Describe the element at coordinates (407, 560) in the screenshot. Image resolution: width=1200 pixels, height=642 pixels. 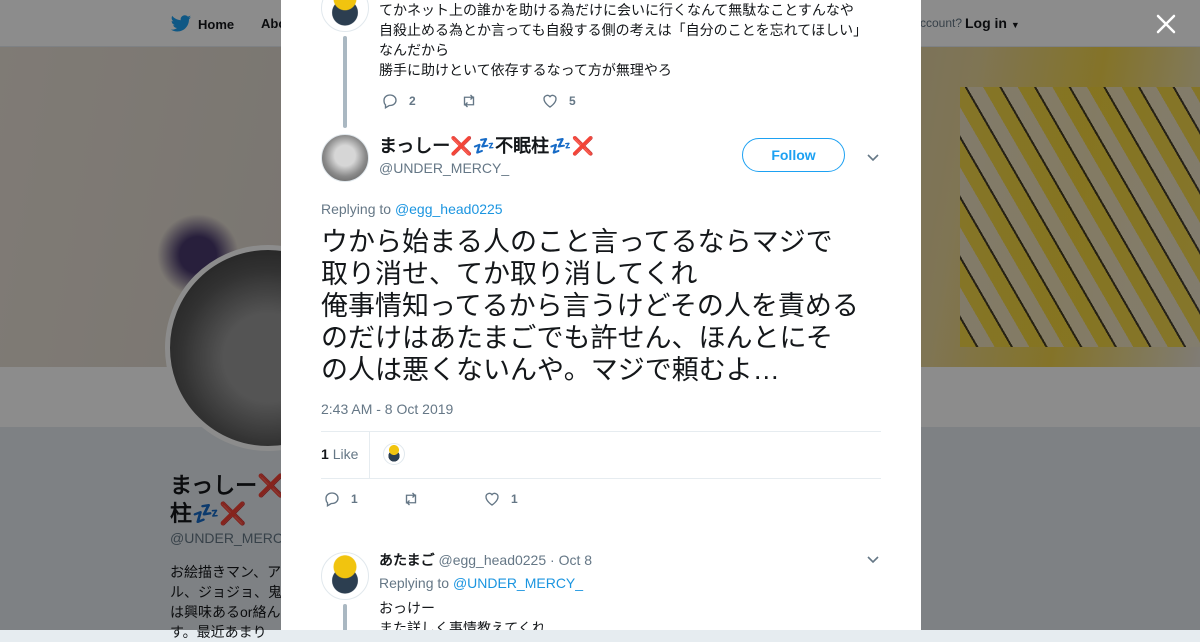
I see `display-name: あたまご` at that location.